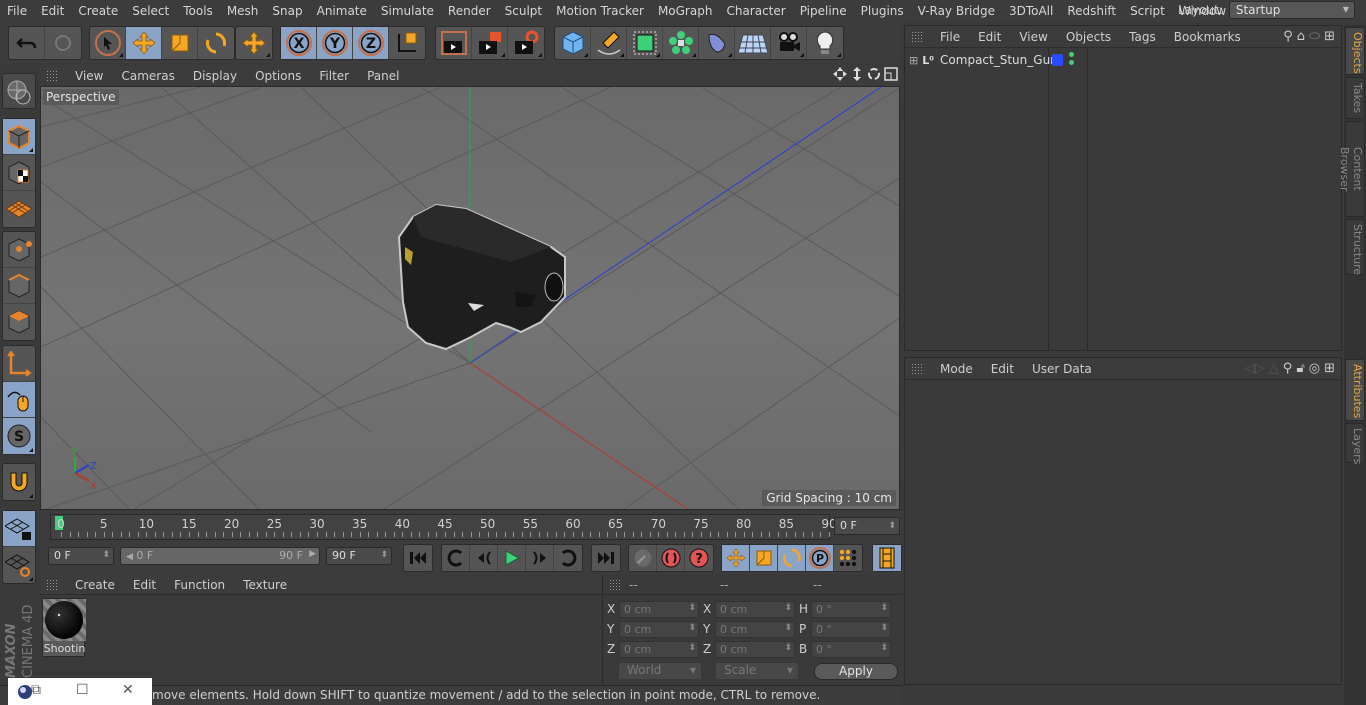  Describe the element at coordinates (874, 74) in the screenshot. I see `rotate-view-icon` at that location.